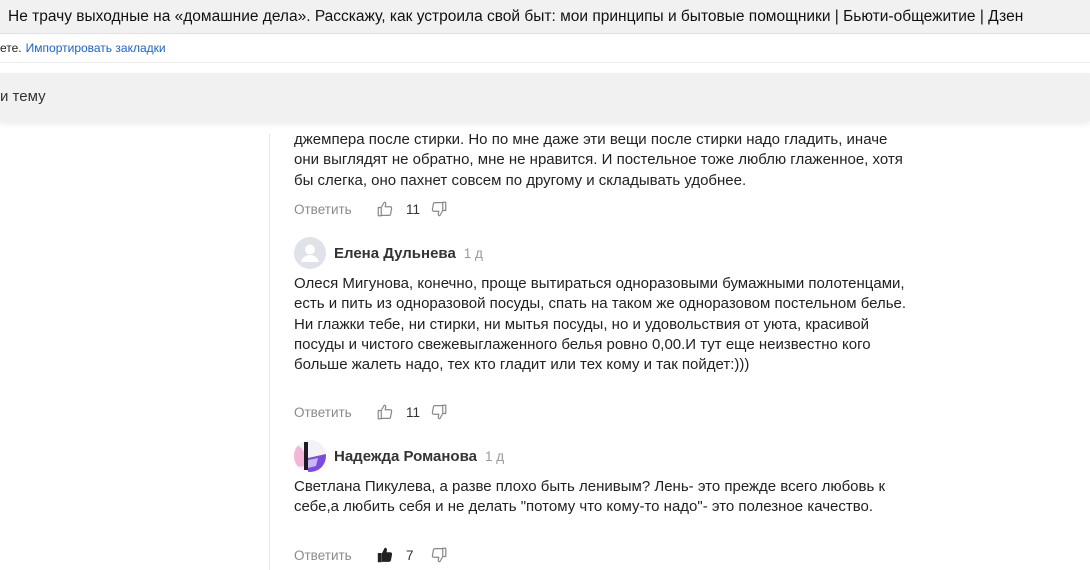 This screenshot has width=1090, height=570. Describe the element at coordinates (310, 253) in the screenshot. I see `default-user-avatar-icon` at that location.